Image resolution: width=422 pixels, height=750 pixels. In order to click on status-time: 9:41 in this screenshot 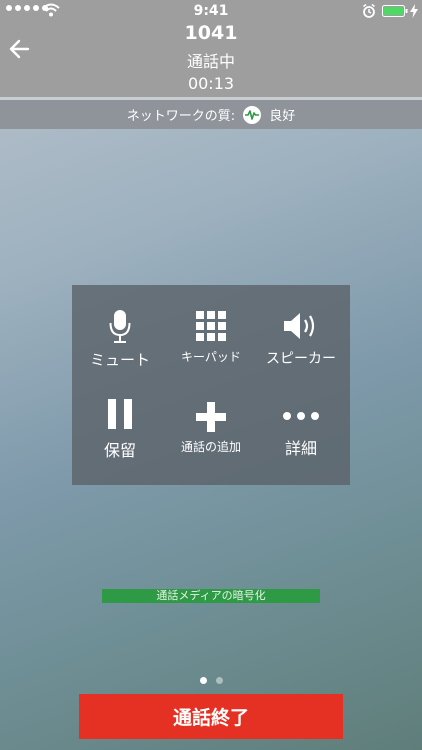, I will do `click(211, 11)`.